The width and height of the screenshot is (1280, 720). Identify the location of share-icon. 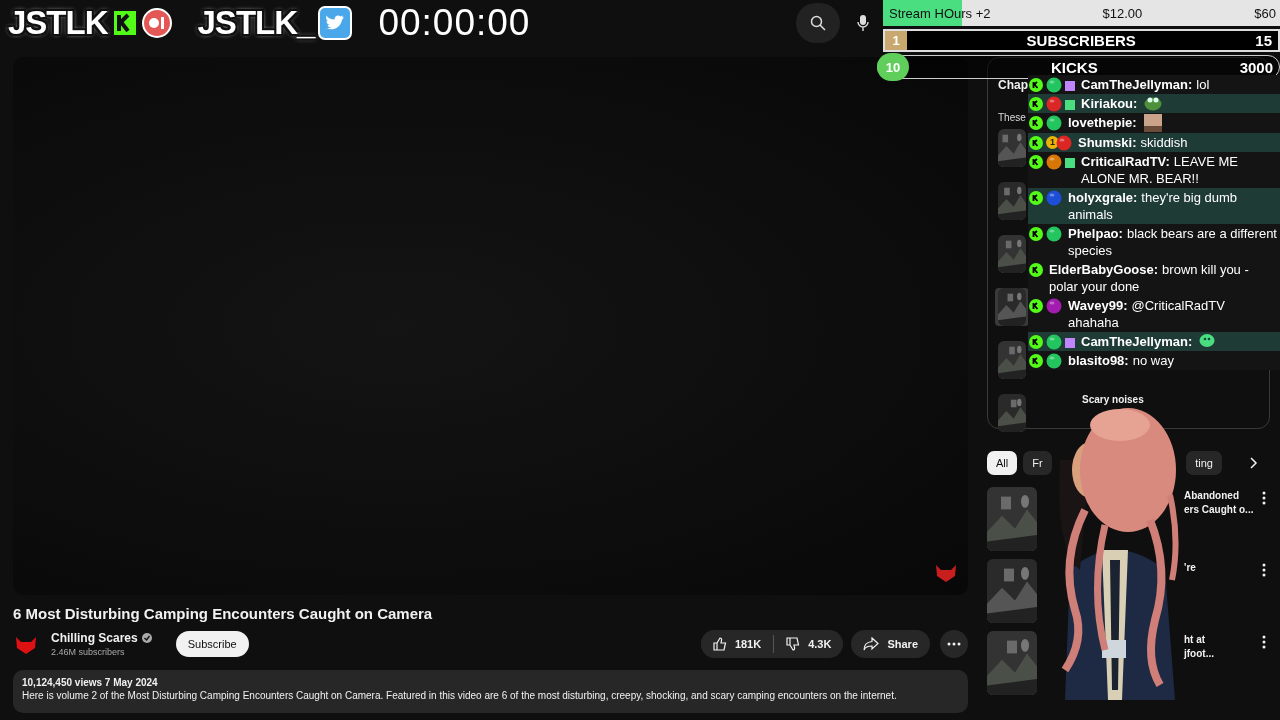
(871, 644).